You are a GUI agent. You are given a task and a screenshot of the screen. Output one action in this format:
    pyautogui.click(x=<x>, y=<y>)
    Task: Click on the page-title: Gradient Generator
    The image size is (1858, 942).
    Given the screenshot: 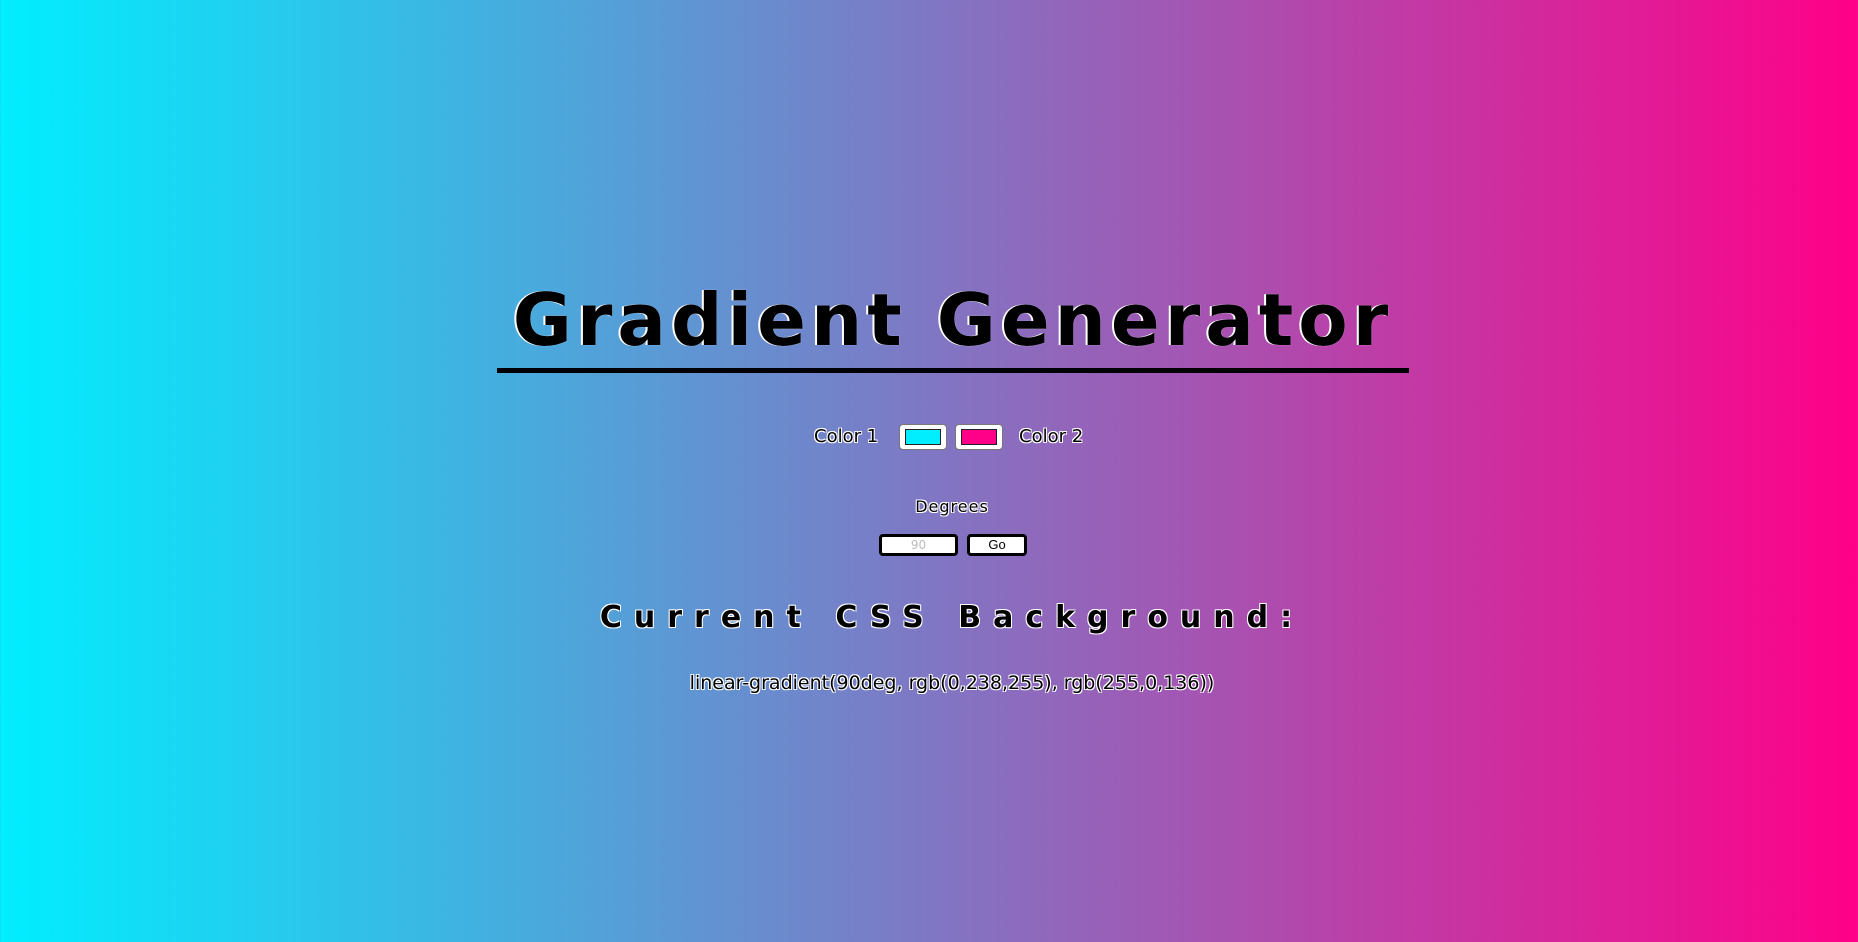 What is the action you would take?
    pyautogui.click(x=953, y=320)
    